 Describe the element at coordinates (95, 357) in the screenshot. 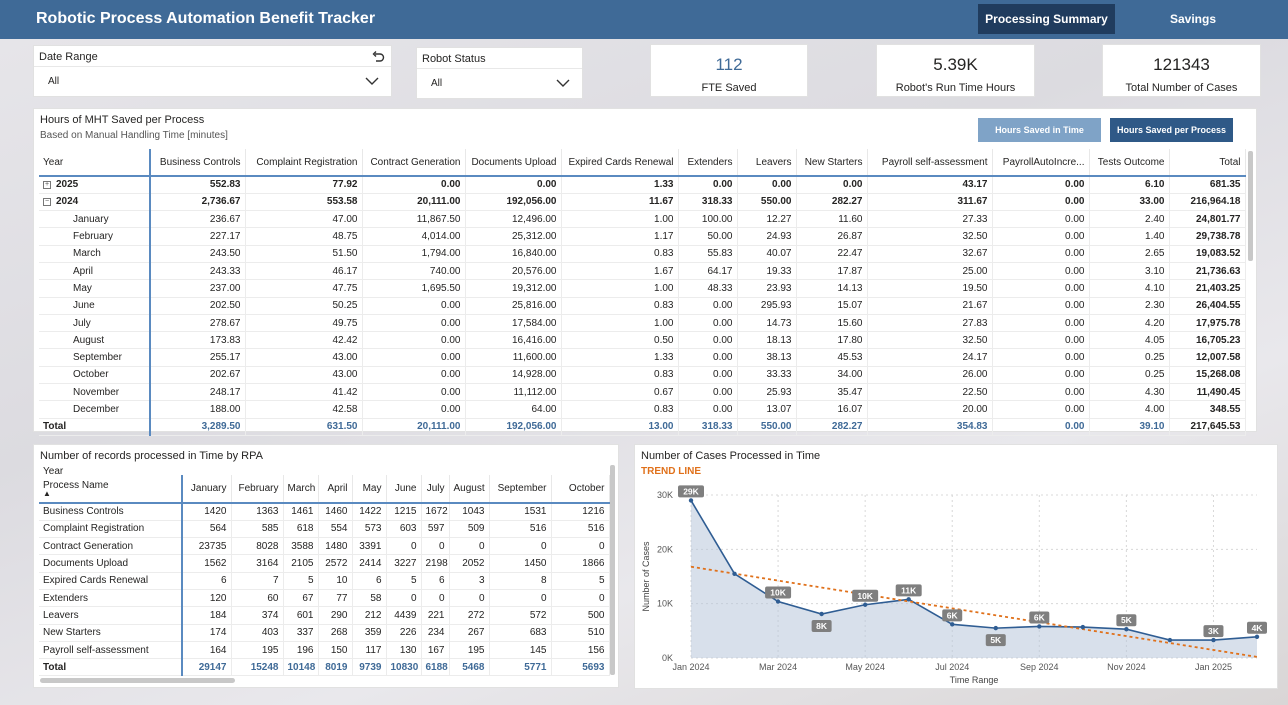

I see `mht-row-label: September` at that location.